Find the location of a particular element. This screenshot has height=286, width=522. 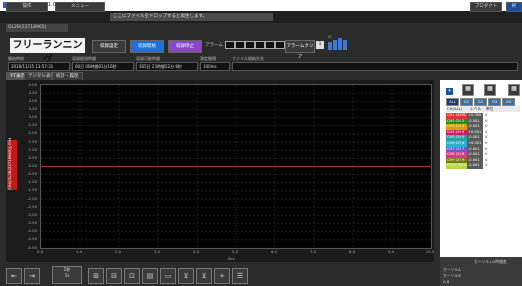

move-left-icon: ⇤ is located at coordinates (14, 276).